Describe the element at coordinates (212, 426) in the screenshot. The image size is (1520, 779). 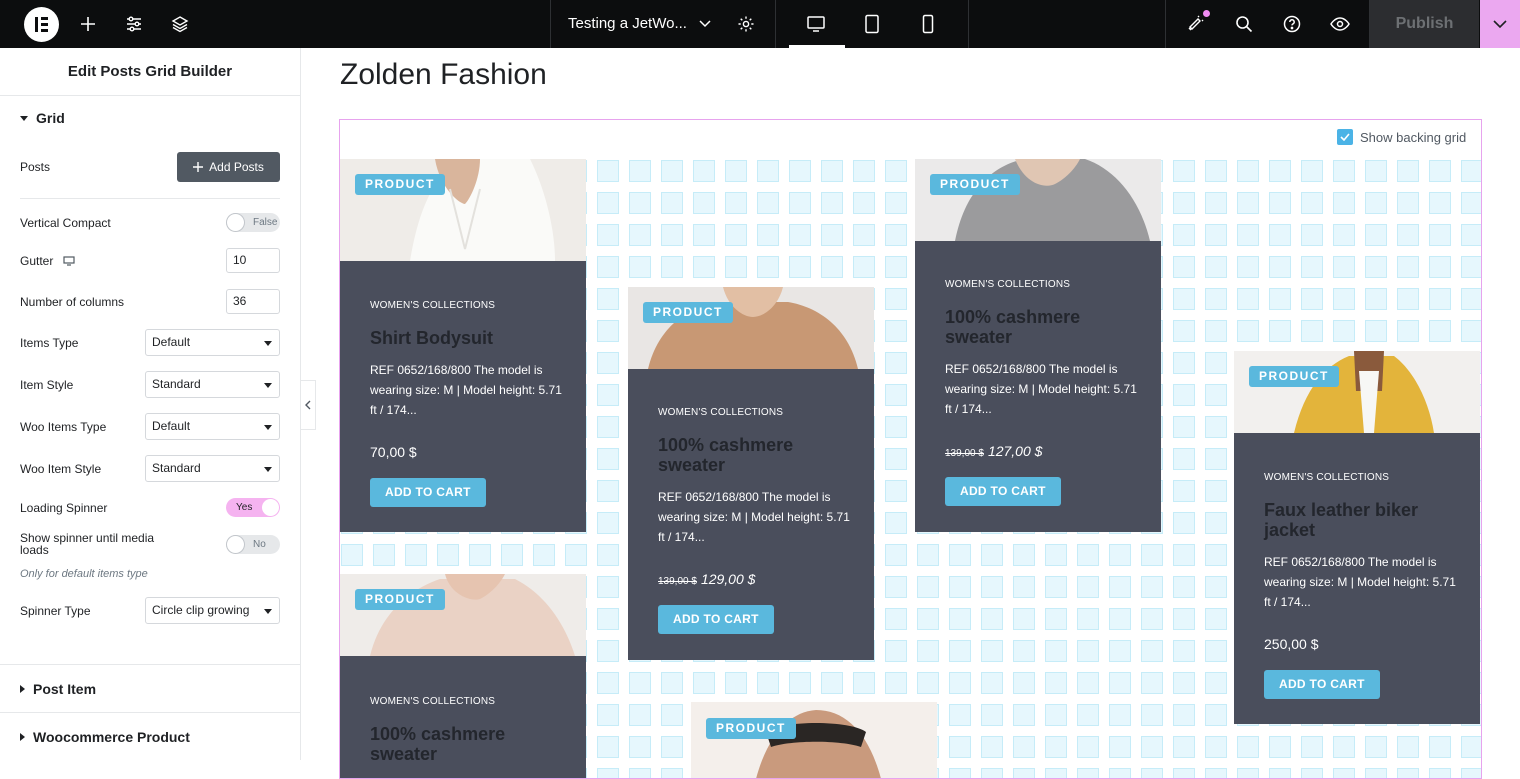
I see `woo-items-type-select: Default` at that location.